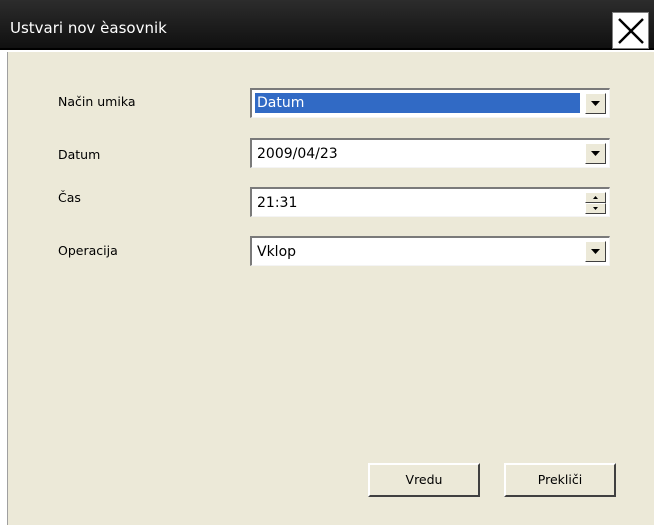 This screenshot has width=654, height=525. What do you see at coordinates (417, 103) in the screenshot?
I see `mode-select-value: Datum` at bounding box center [417, 103].